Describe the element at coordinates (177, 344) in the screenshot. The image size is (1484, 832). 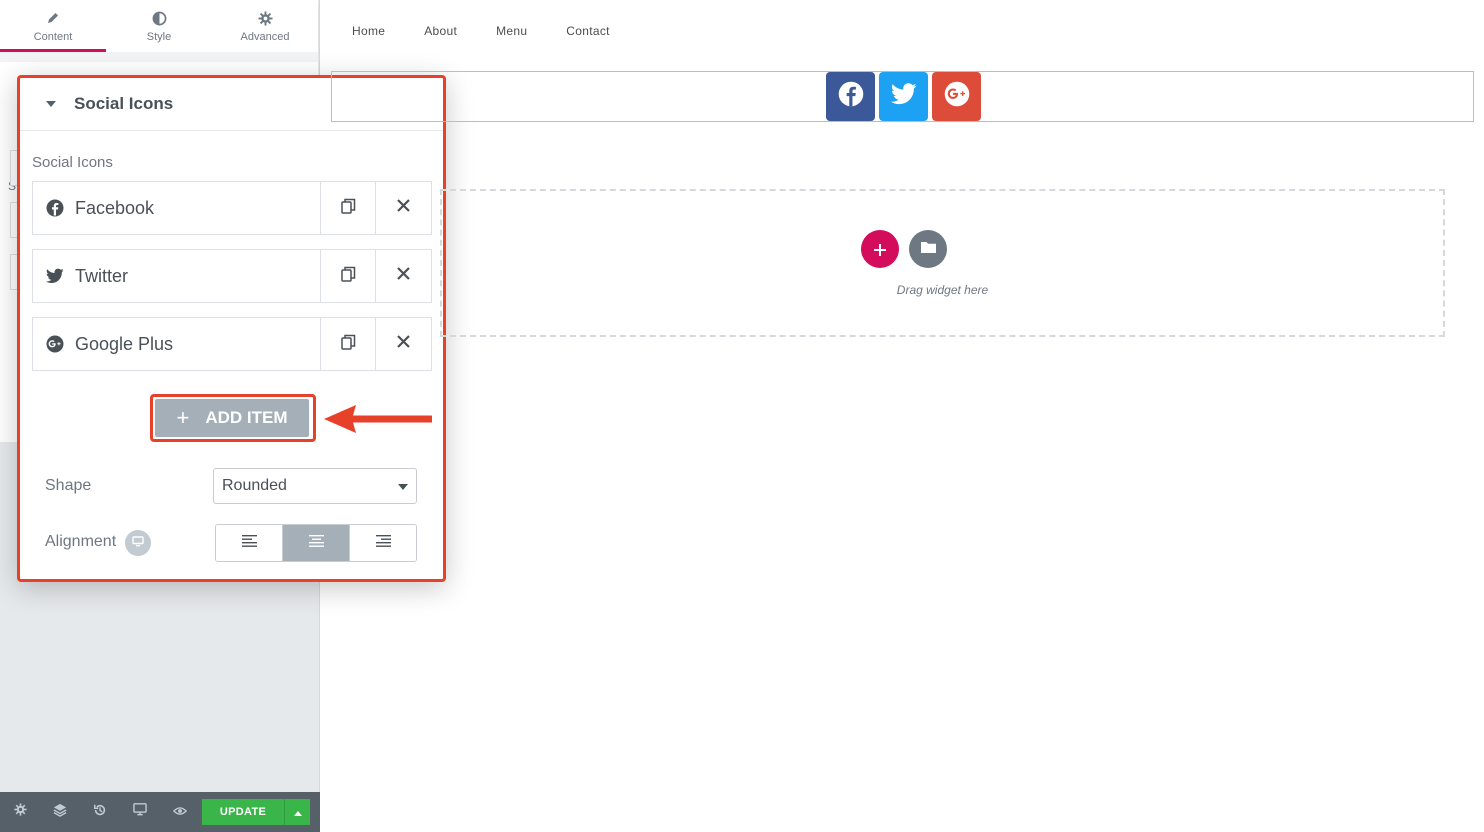
I see `repeater-item-title: Google Plus` at that location.